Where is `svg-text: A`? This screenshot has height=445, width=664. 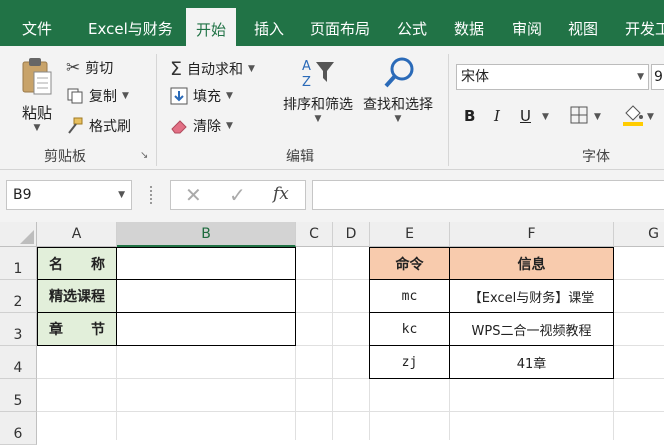
svg-text: A is located at coordinates (306, 66).